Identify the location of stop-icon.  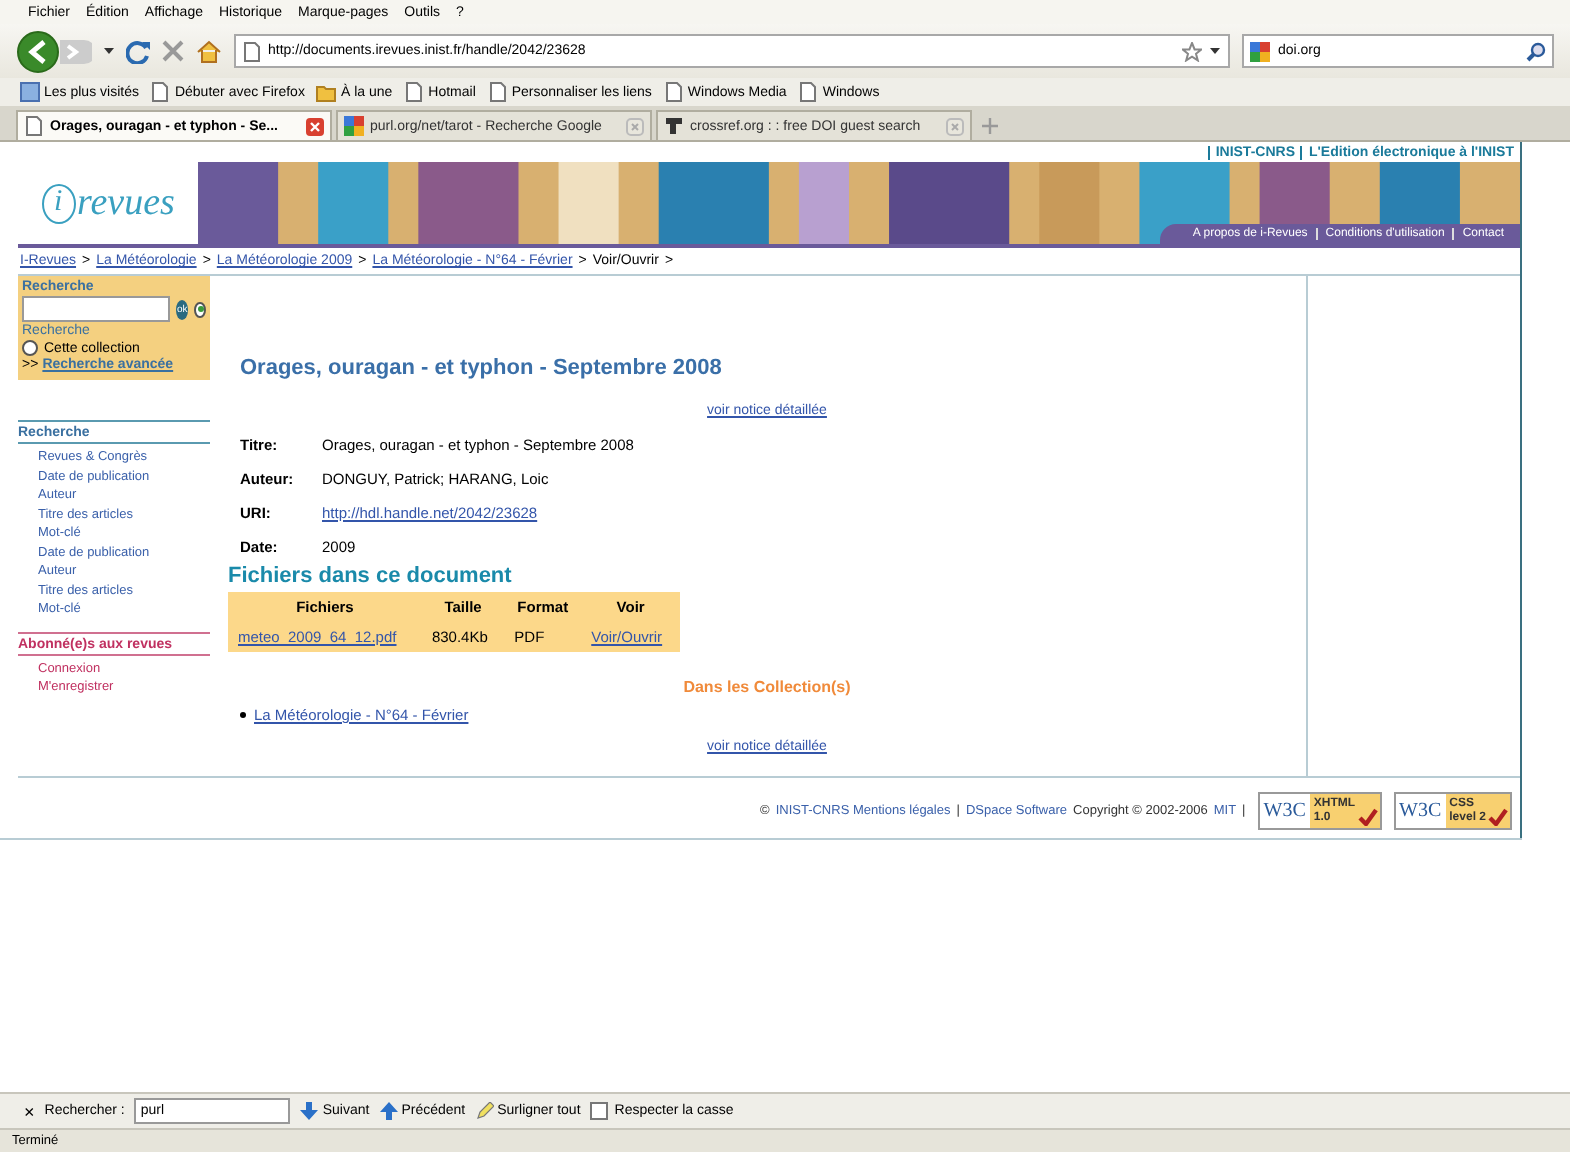
(173, 51).